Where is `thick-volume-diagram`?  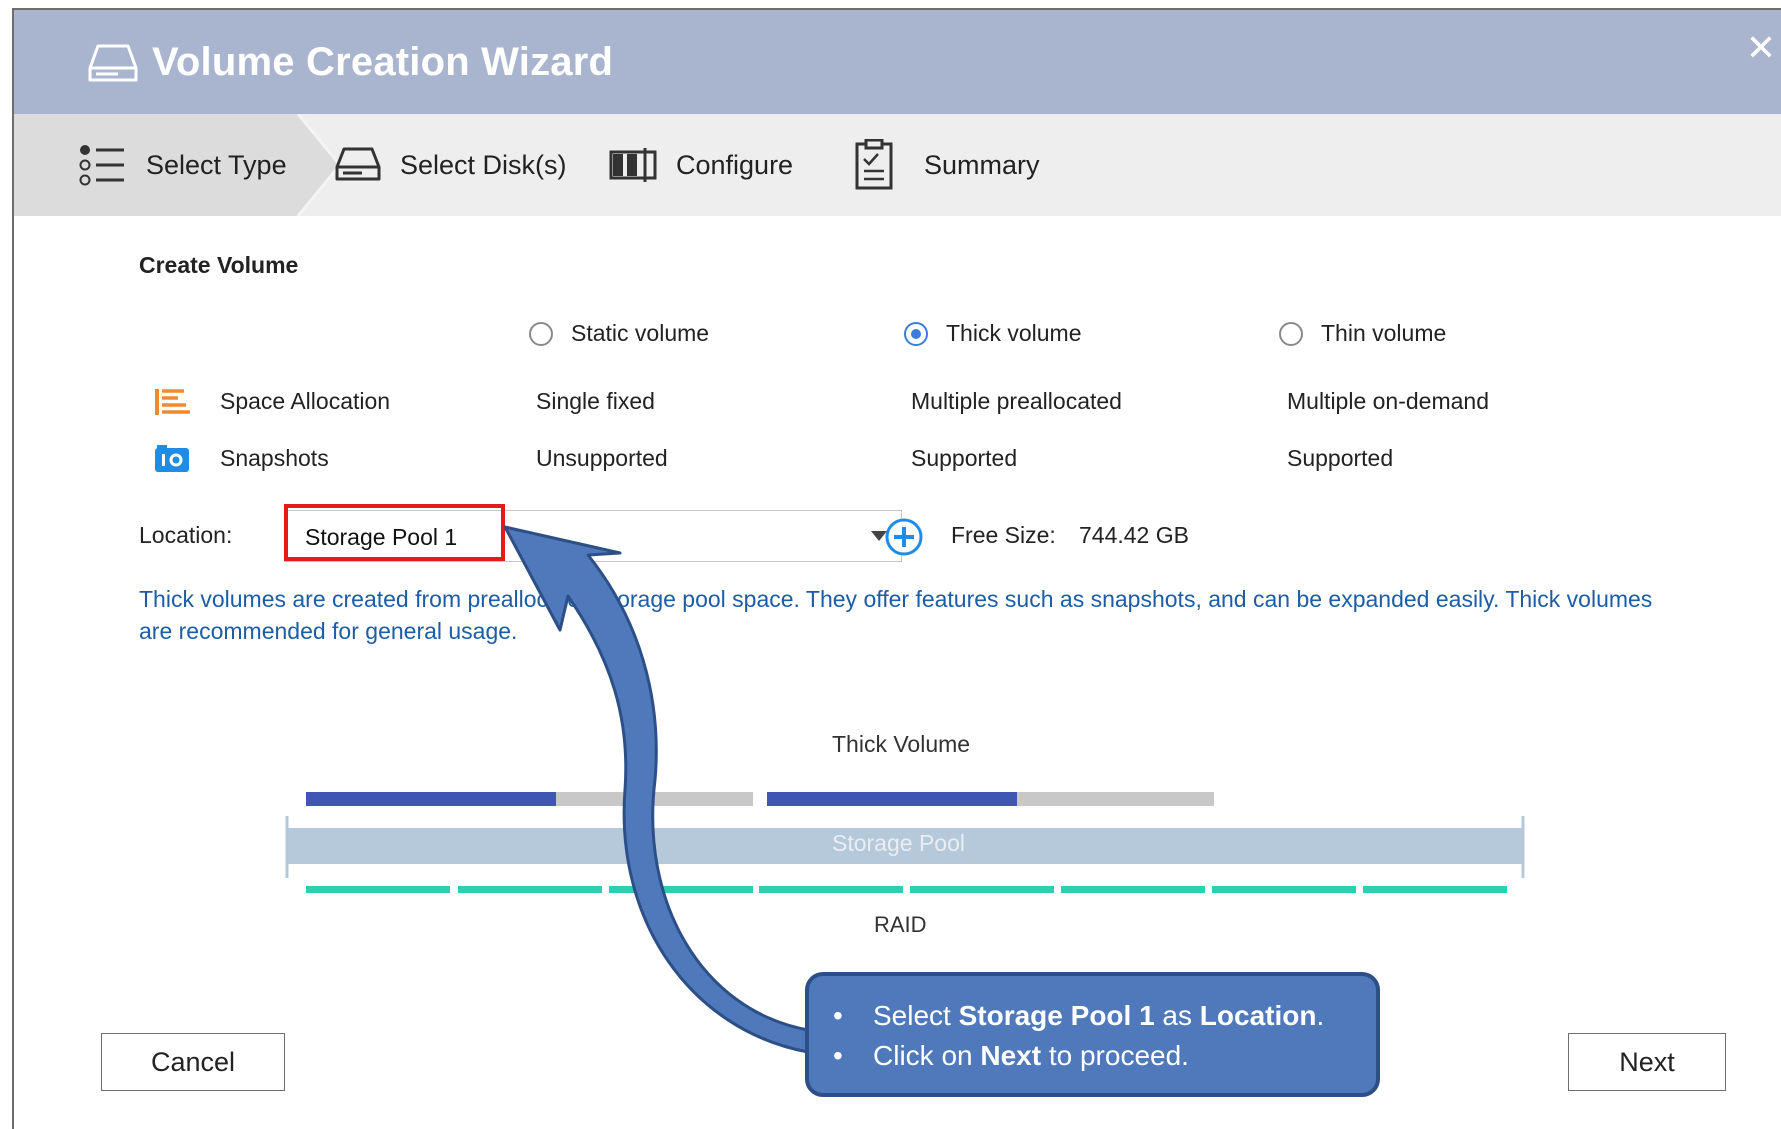
thick-volume-diagram is located at coordinates (905, 842).